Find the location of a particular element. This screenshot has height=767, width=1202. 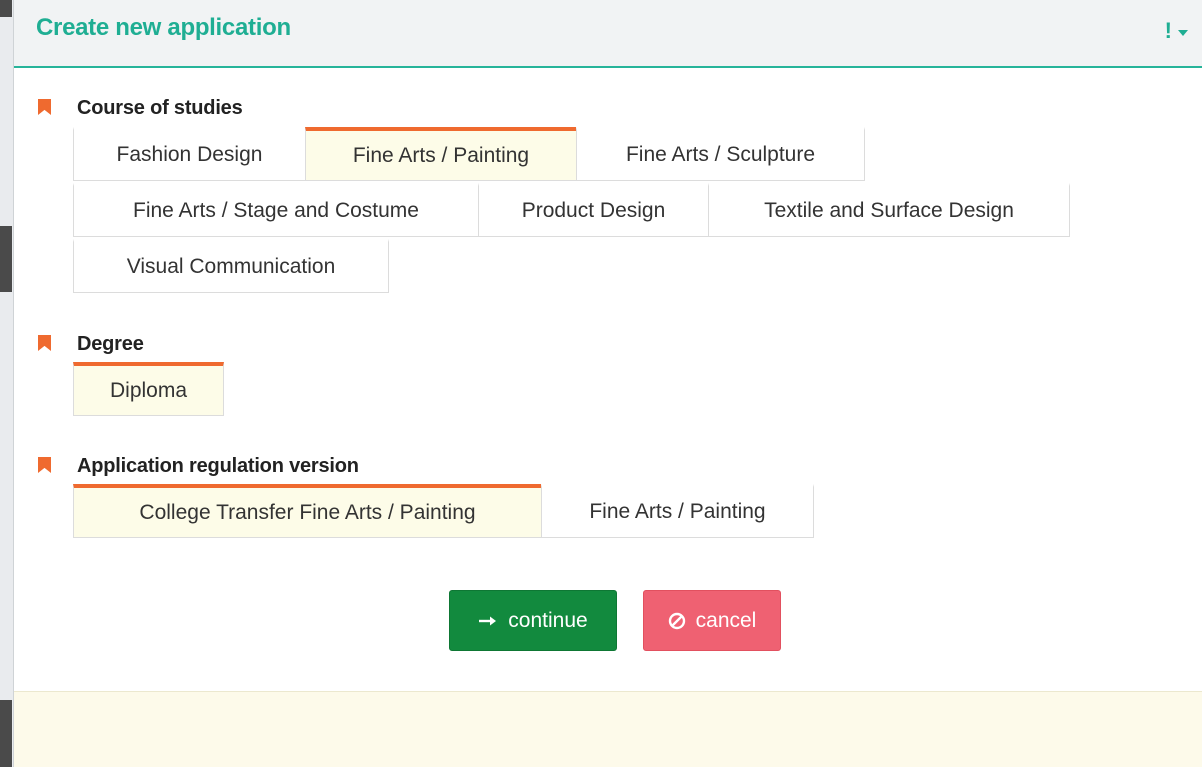

cancel-button: cancel is located at coordinates (712, 620).